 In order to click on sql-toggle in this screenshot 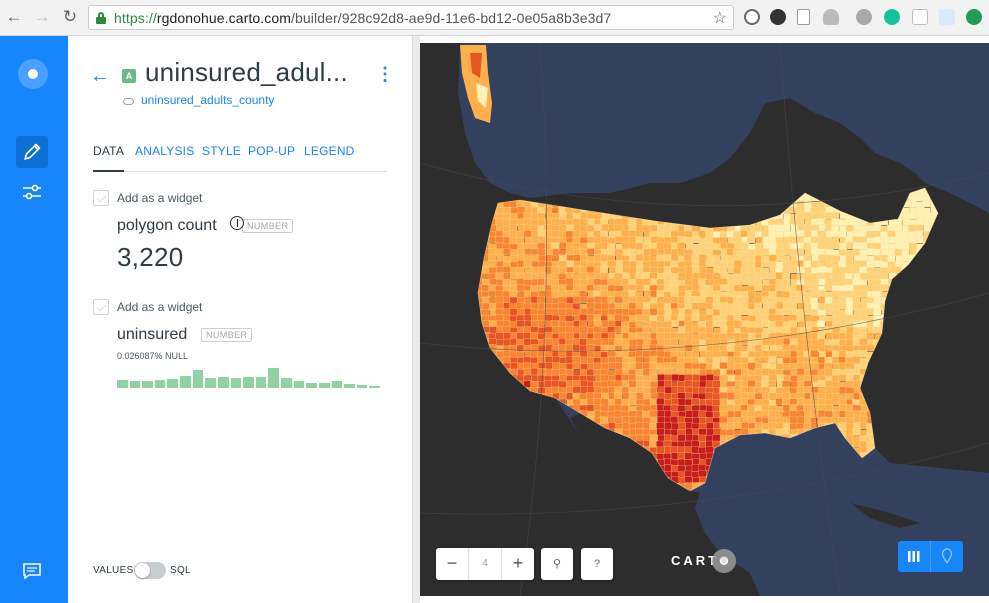, I will do `click(150, 570)`.